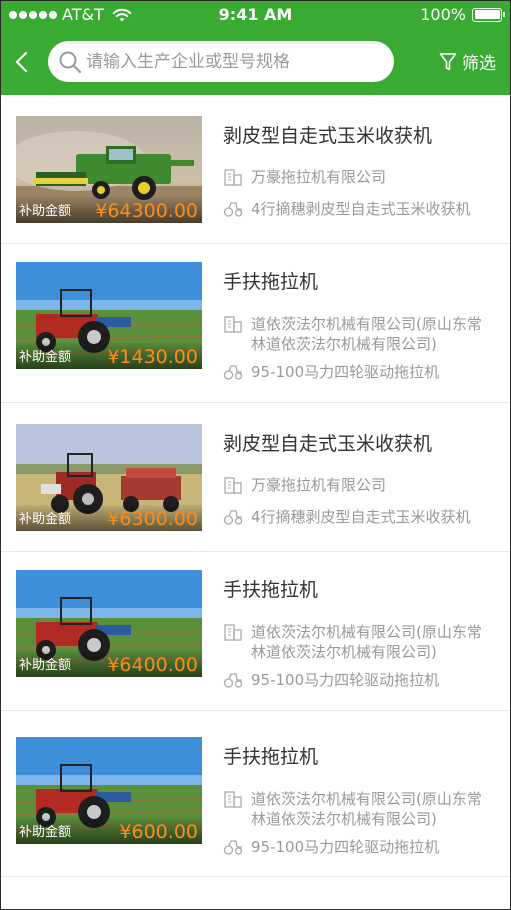 The width and height of the screenshot is (511, 910). I want to click on subsidy-bar: 补助金额 ¥6300.00, so click(109, 518).